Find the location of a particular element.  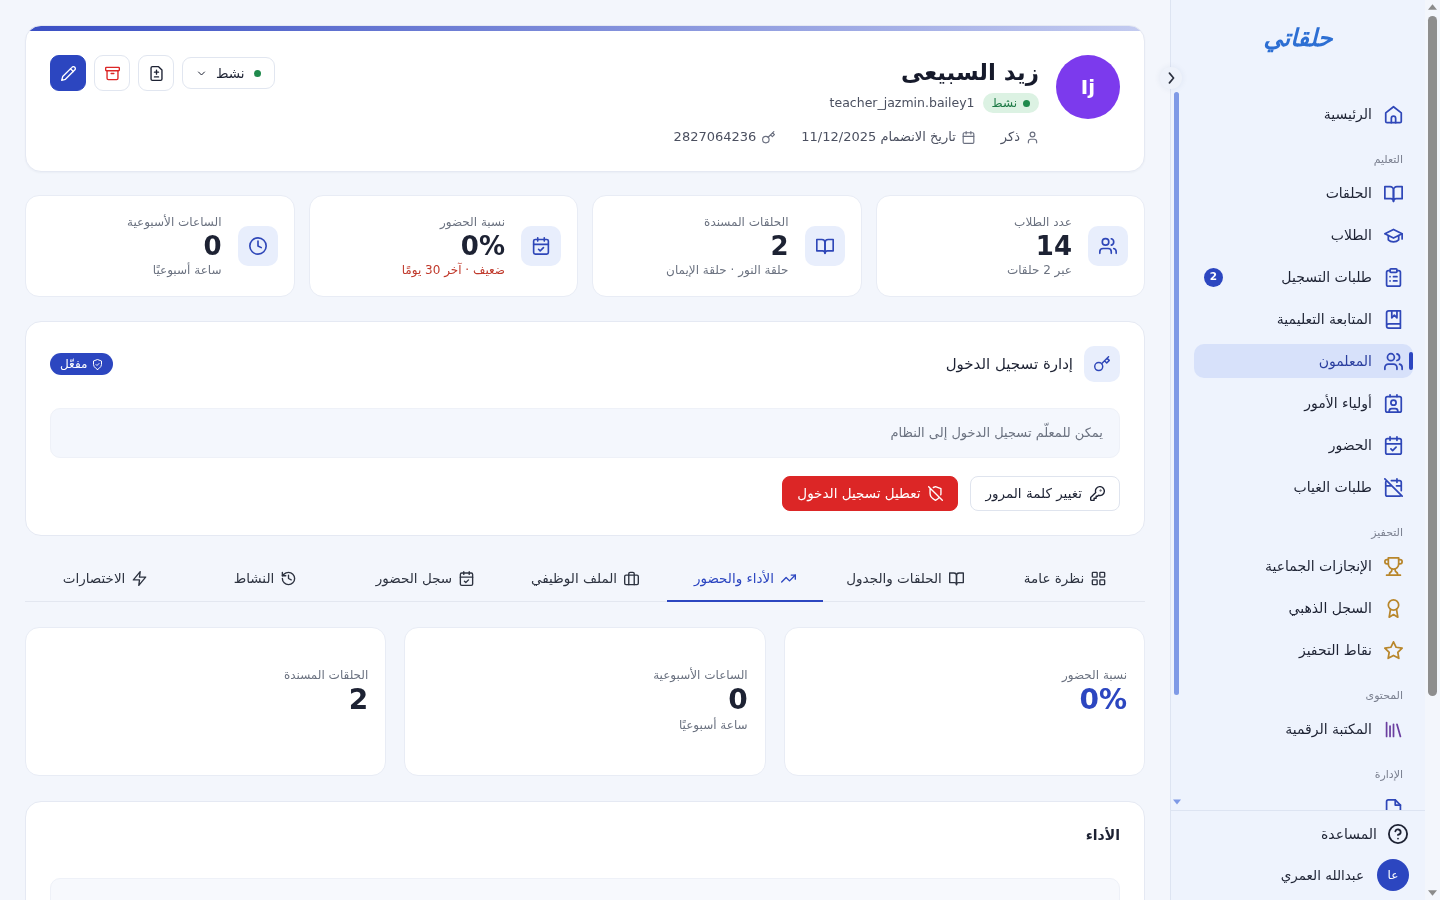

section-label: التعليم is located at coordinates (1388, 160).